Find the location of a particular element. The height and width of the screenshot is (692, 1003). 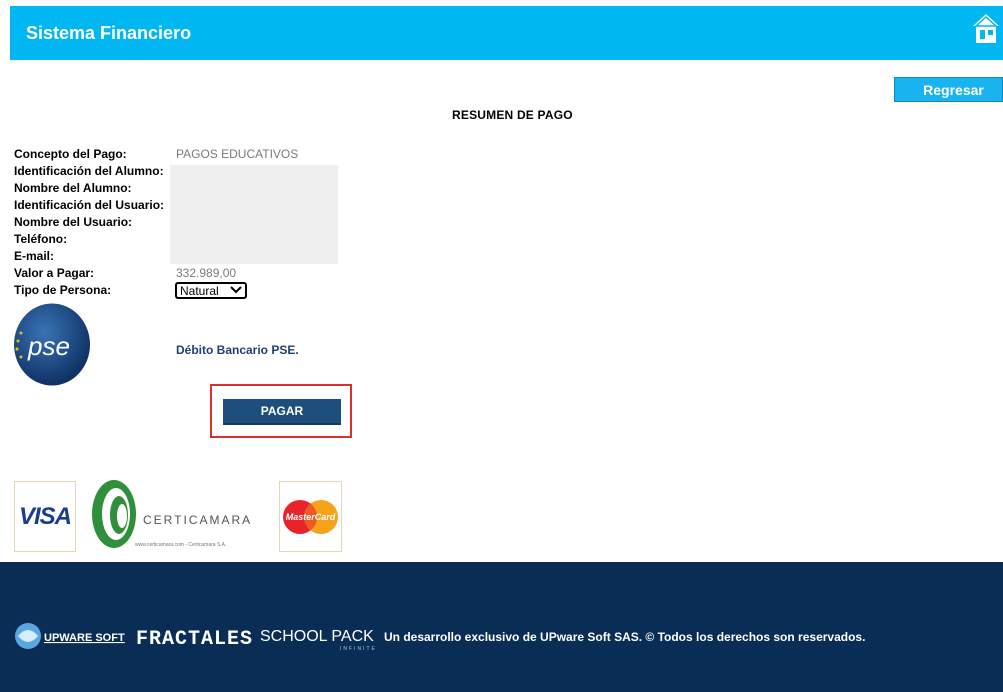

label-id-alumno: Identificación del Alumno: is located at coordinates (89, 171).